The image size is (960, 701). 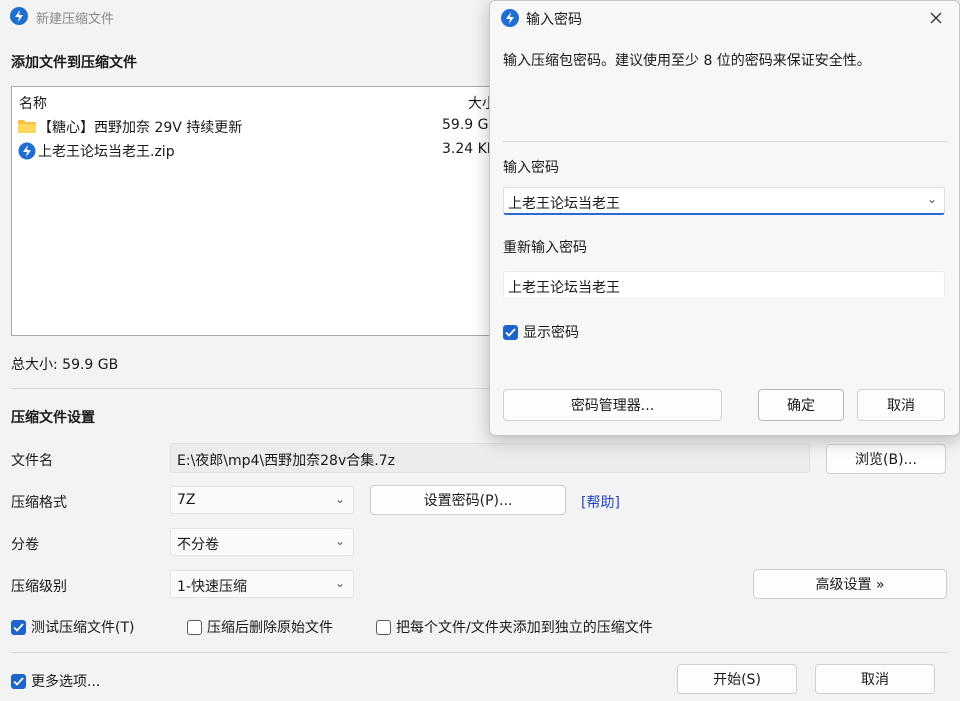 I want to click on format-select: 7Z ⌄, so click(x=262, y=500).